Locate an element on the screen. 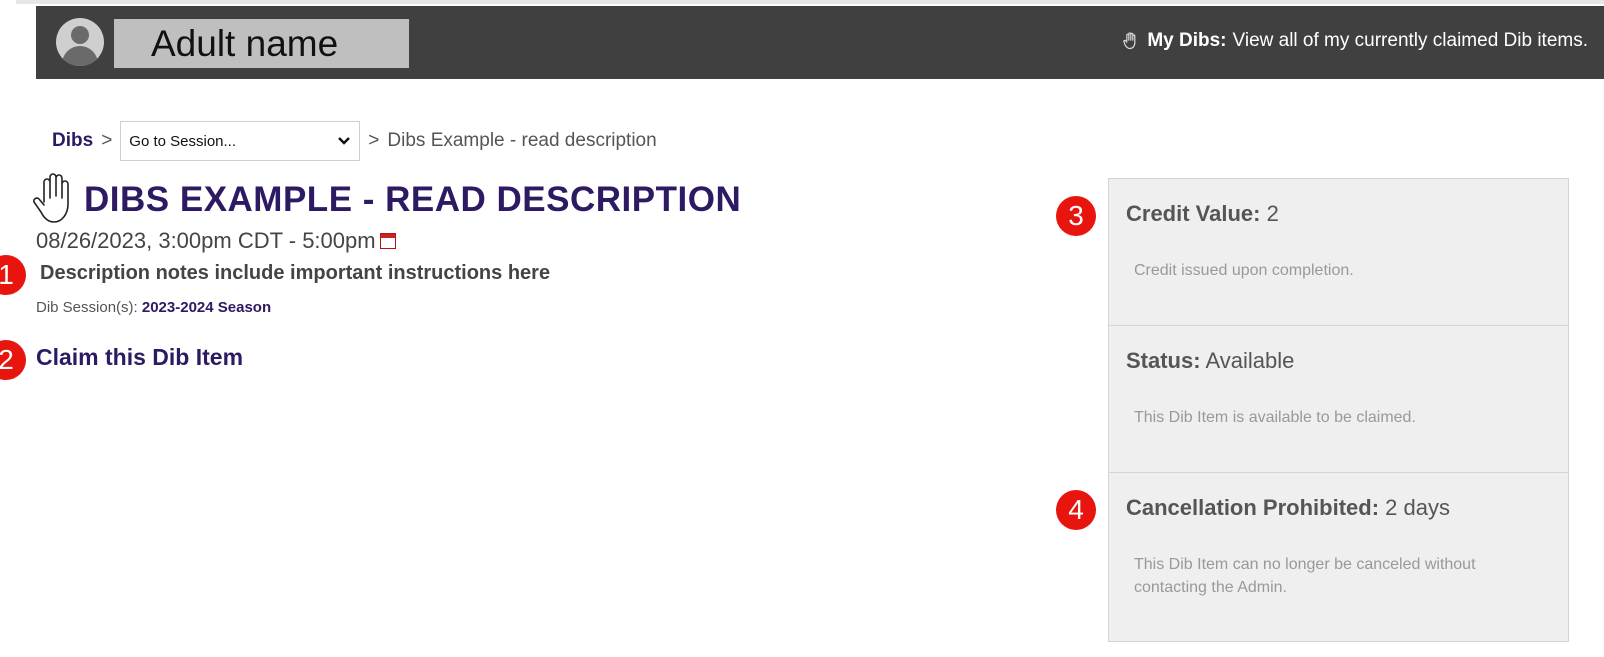 Image resolution: width=1604 pixels, height=657 pixels. cancellation-title: Cancellation Prohibited: 2 days is located at coordinates (1288, 508).